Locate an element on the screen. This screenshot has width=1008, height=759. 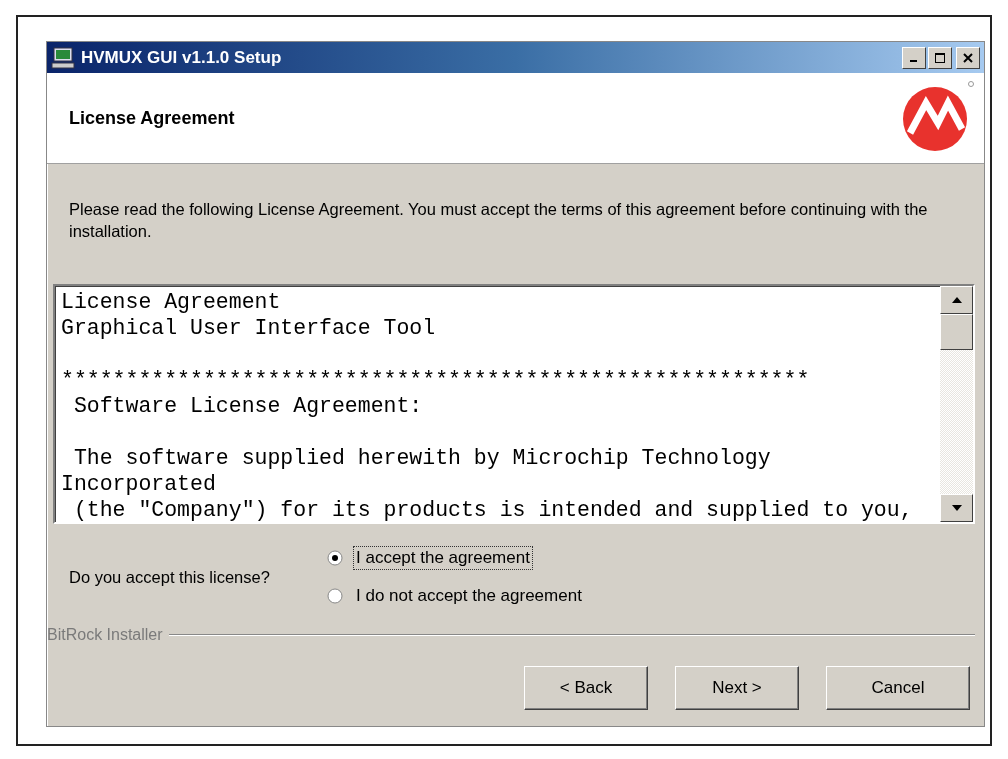
license-text-line: (the "Company") for its products is intended and supplied to you, is located at coordinates (493, 509).